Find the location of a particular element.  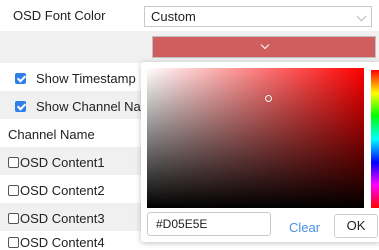

show-timestamp-checkbox is located at coordinates (20, 78).